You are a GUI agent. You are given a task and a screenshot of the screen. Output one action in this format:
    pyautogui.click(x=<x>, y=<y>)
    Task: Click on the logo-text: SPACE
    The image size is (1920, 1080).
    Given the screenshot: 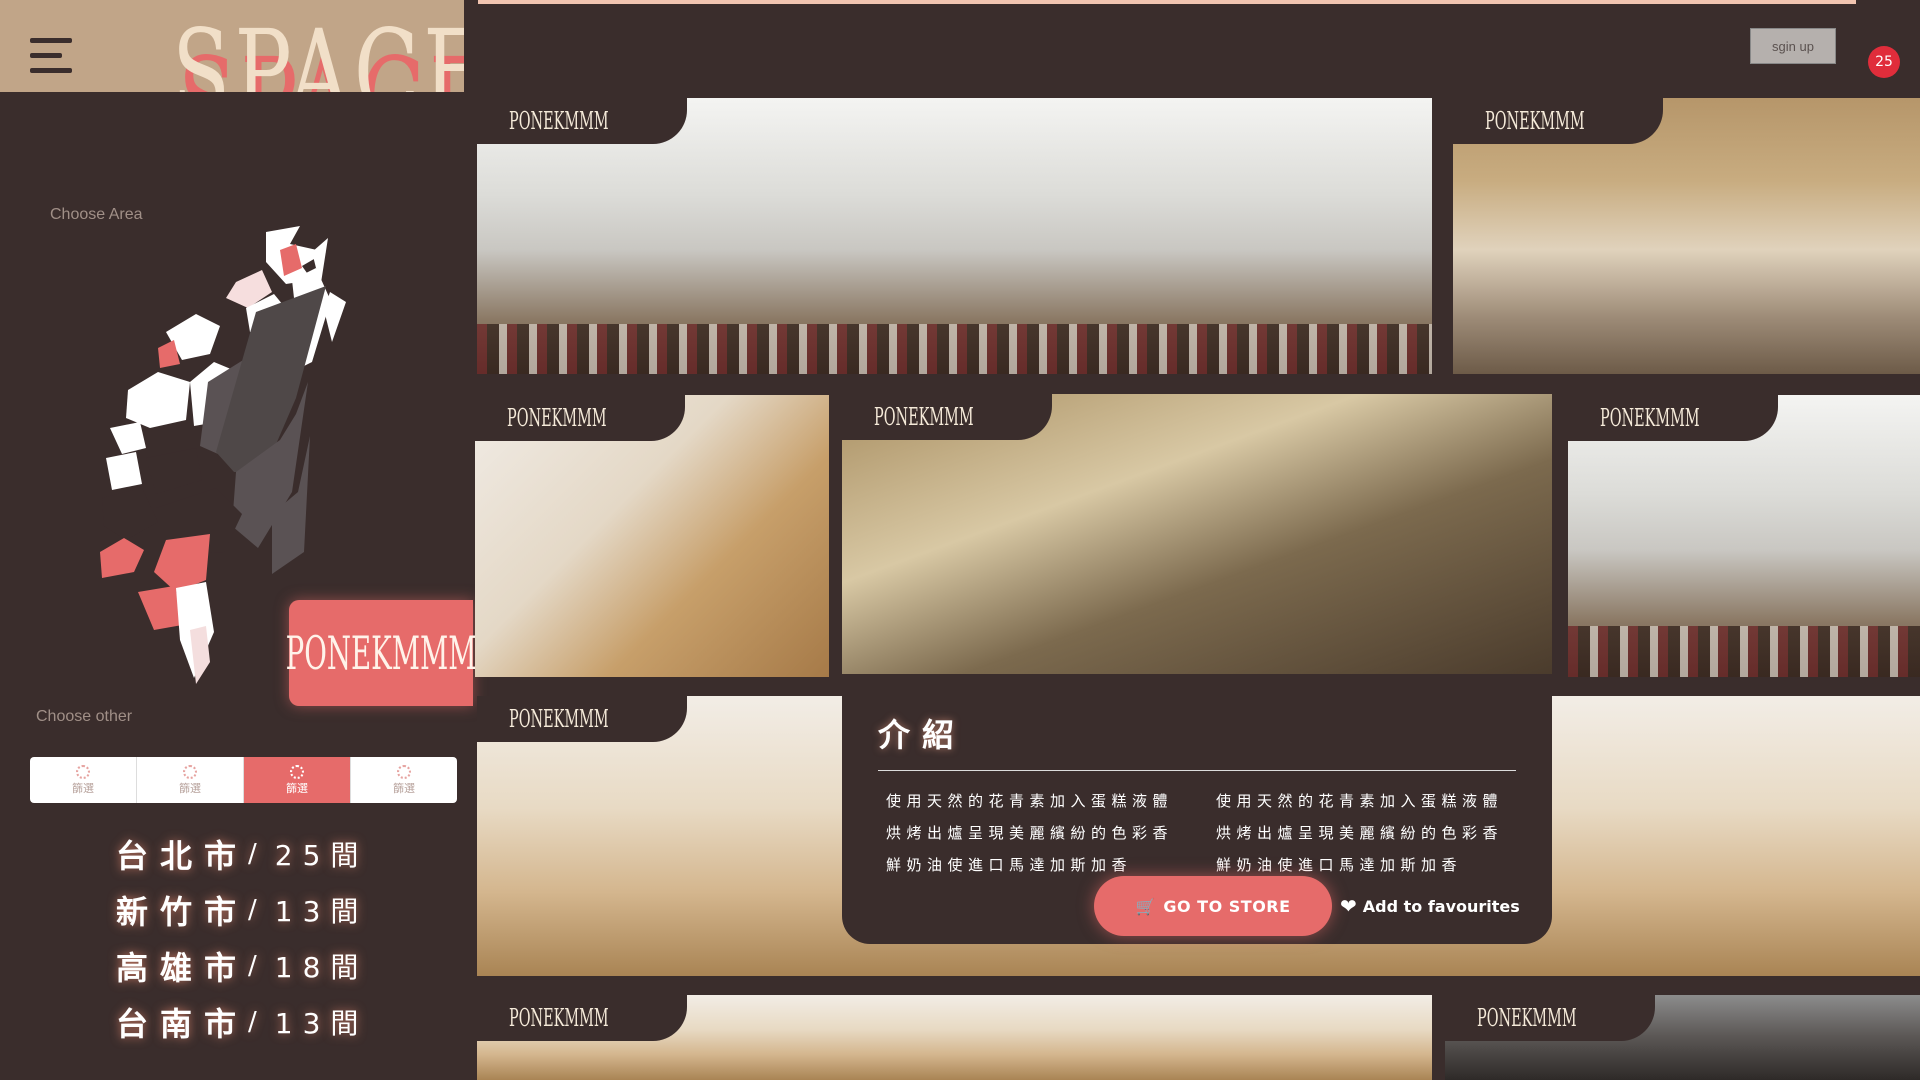 What is the action you would take?
    pyautogui.click(x=318, y=53)
    